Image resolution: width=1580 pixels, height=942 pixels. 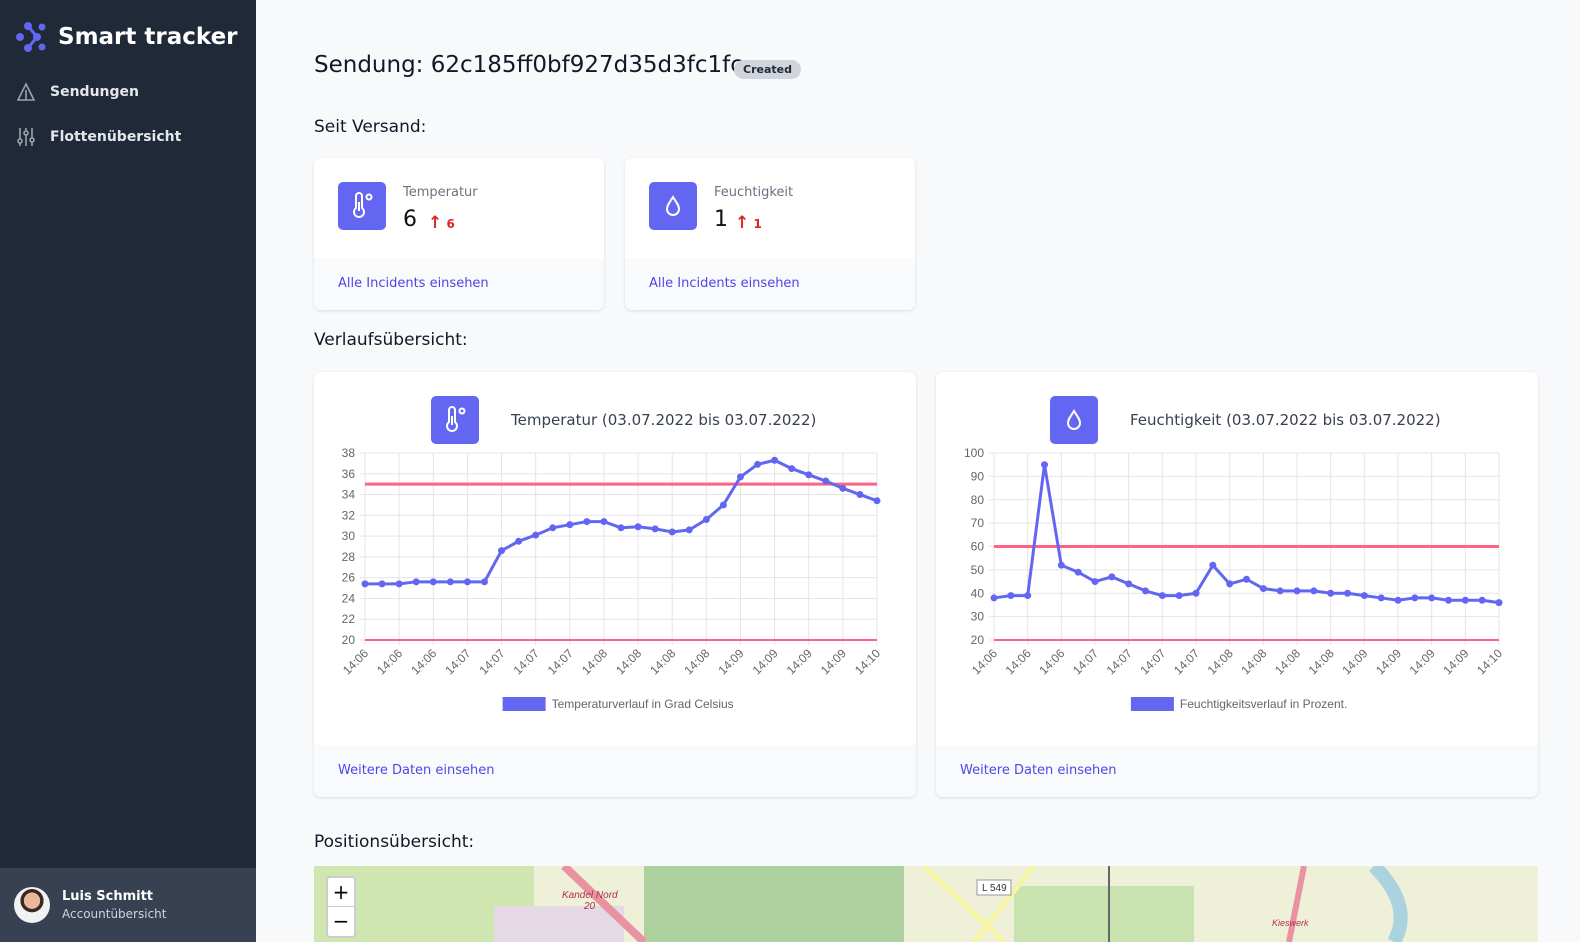 I want to click on zoom-in-button: +, so click(x=341, y=892).